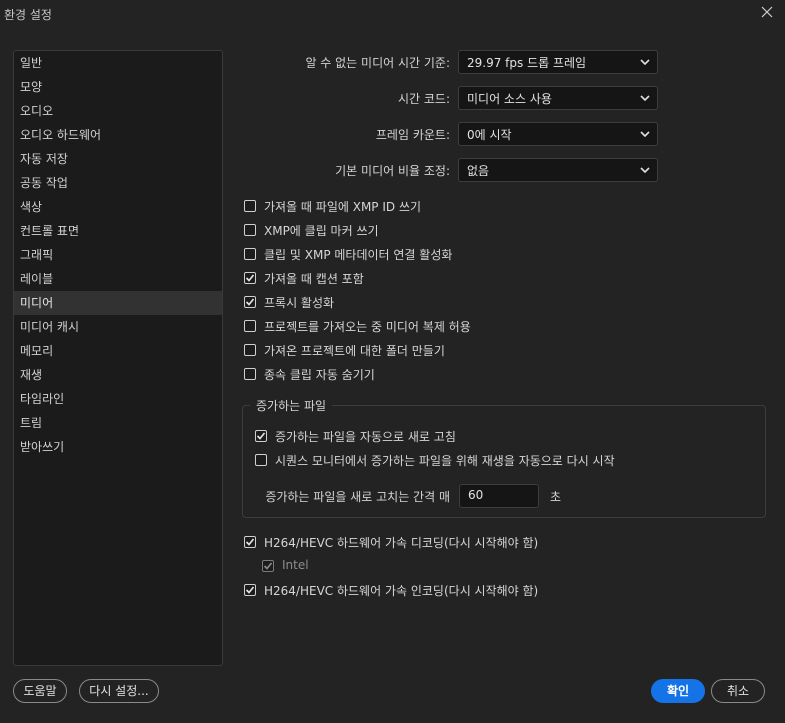  What do you see at coordinates (556, 497) in the screenshot?
I see `refresh-interval-unit: 초` at bounding box center [556, 497].